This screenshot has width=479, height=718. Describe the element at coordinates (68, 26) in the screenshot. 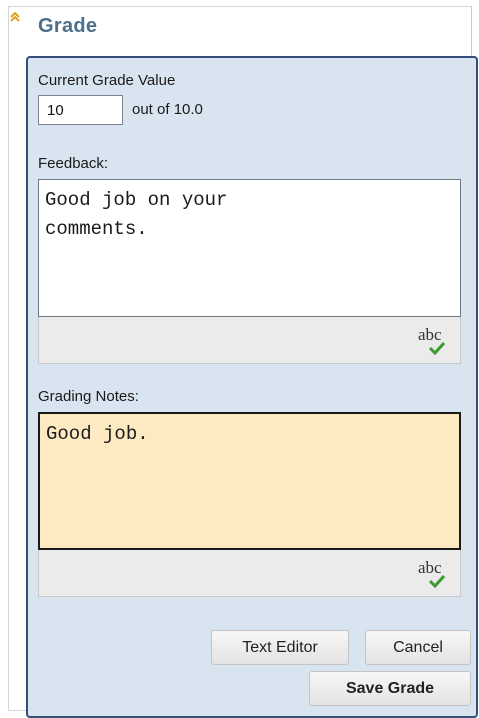

I see `section-title: Grade` at that location.